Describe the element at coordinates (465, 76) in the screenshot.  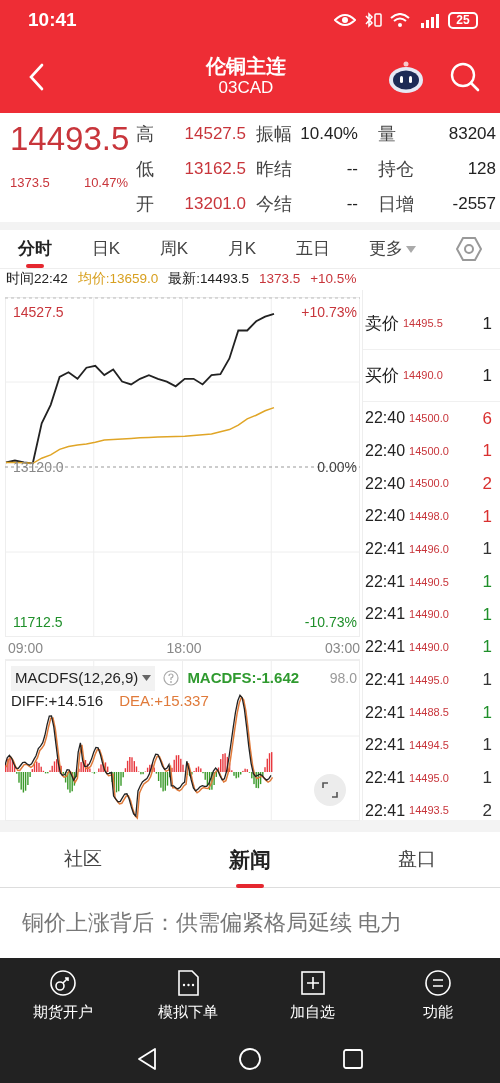
I see `search-icon` at that location.